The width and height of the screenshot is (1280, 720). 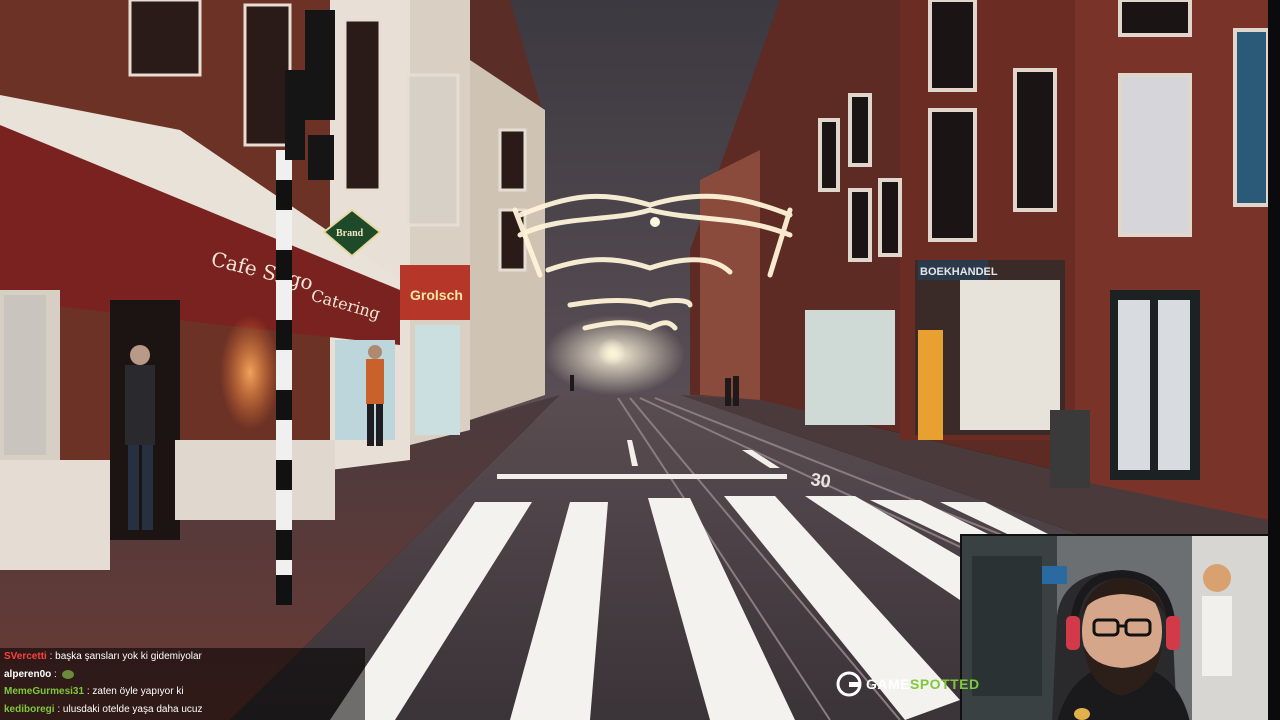 What do you see at coordinates (28, 674) in the screenshot?
I see `chat-username: alperen0o` at bounding box center [28, 674].